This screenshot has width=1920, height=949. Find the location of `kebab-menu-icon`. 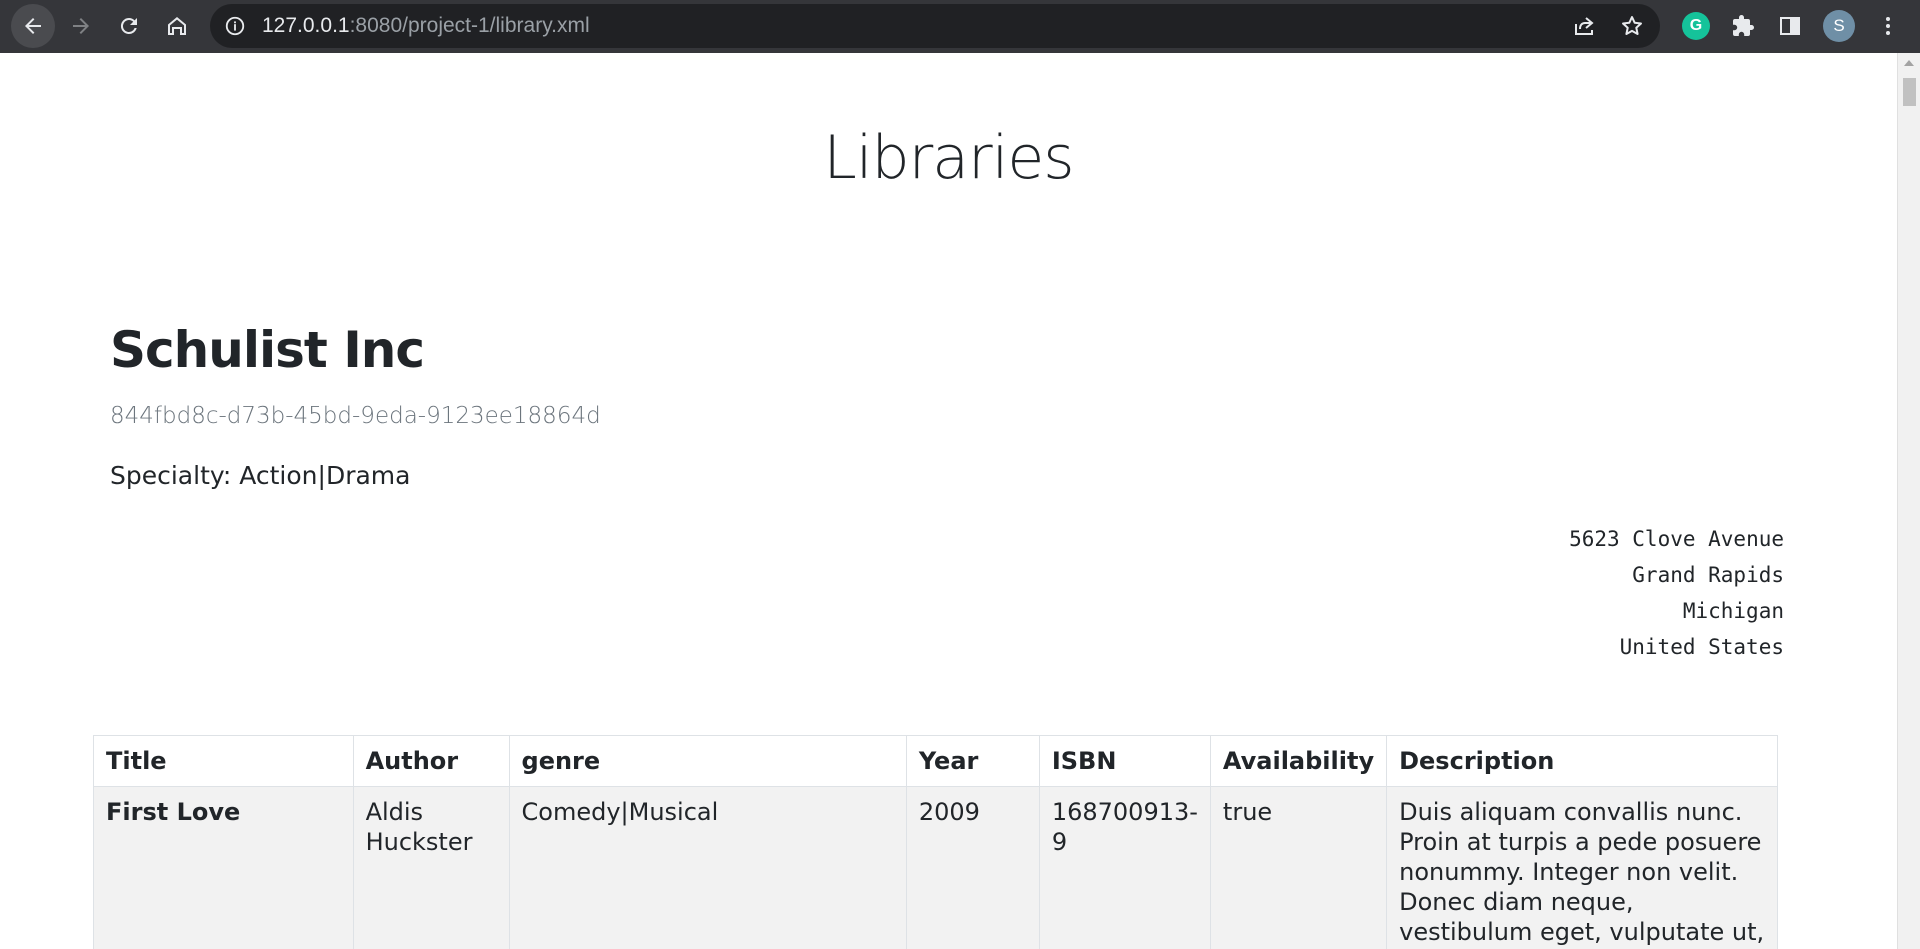

kebab-menu-icon is located at coordinates (1888, 26).